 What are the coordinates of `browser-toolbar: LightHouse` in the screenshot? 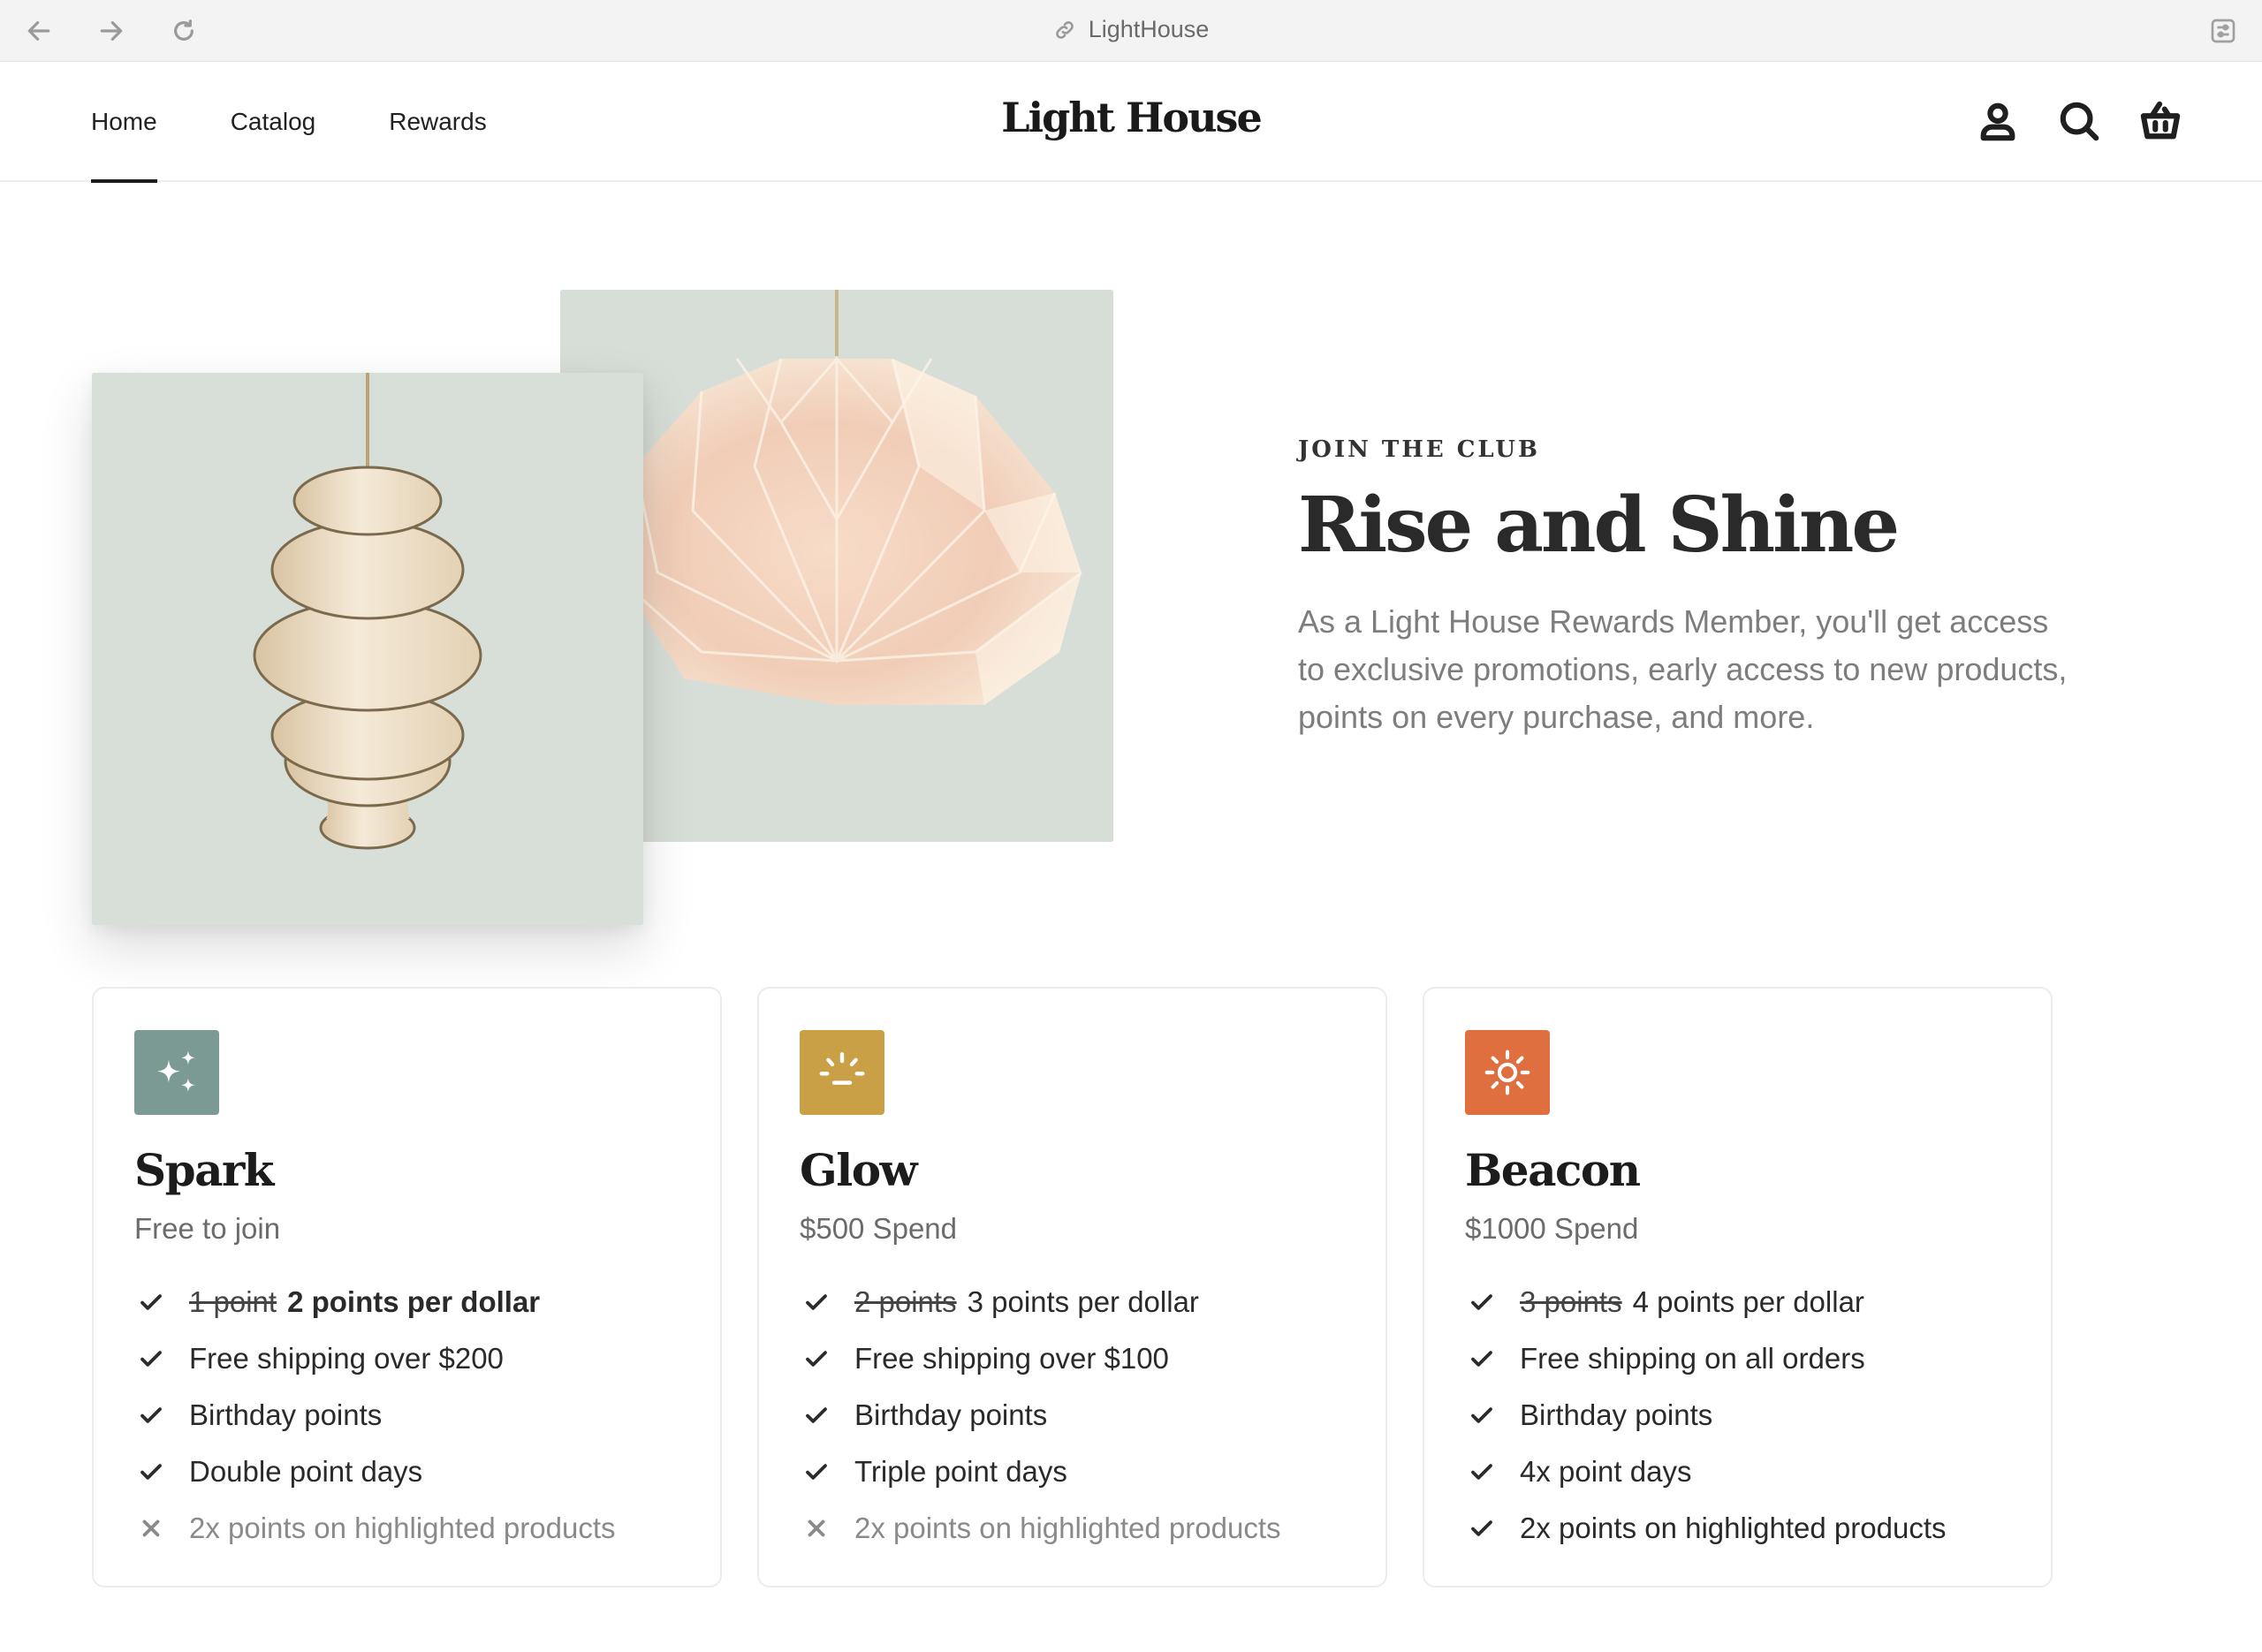 It's located at (1131, 31).